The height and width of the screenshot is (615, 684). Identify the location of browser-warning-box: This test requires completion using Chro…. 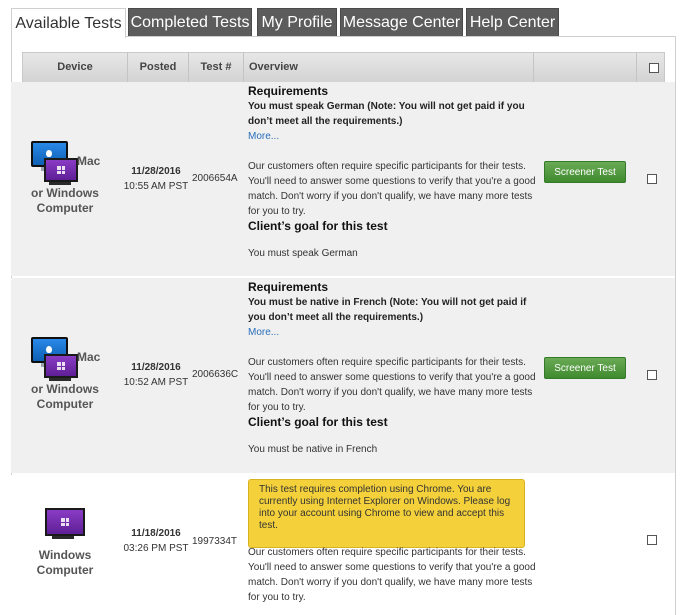
(386, 513).